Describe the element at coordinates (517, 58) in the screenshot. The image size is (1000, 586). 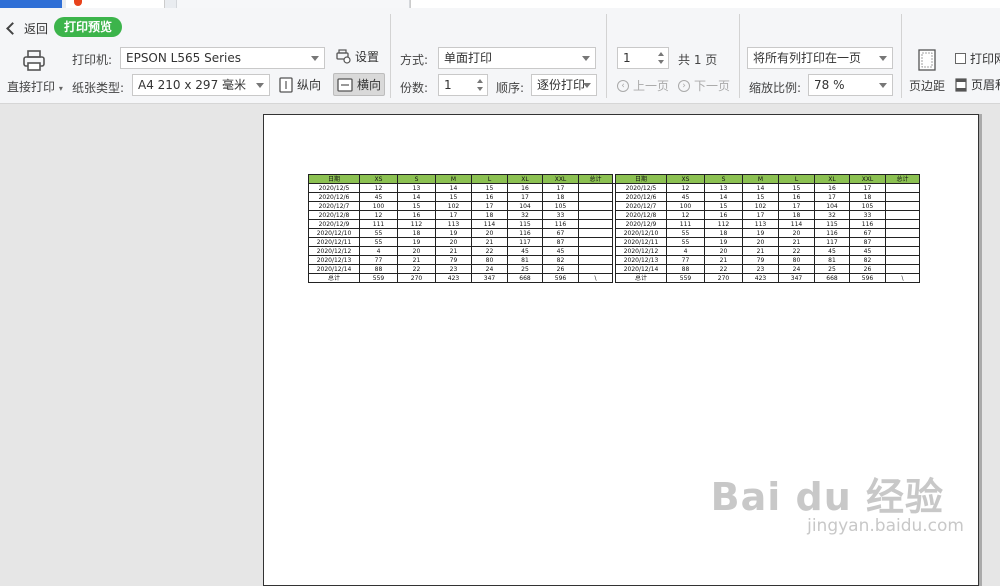
I see `print-mode-select: 单面打印` at that location.